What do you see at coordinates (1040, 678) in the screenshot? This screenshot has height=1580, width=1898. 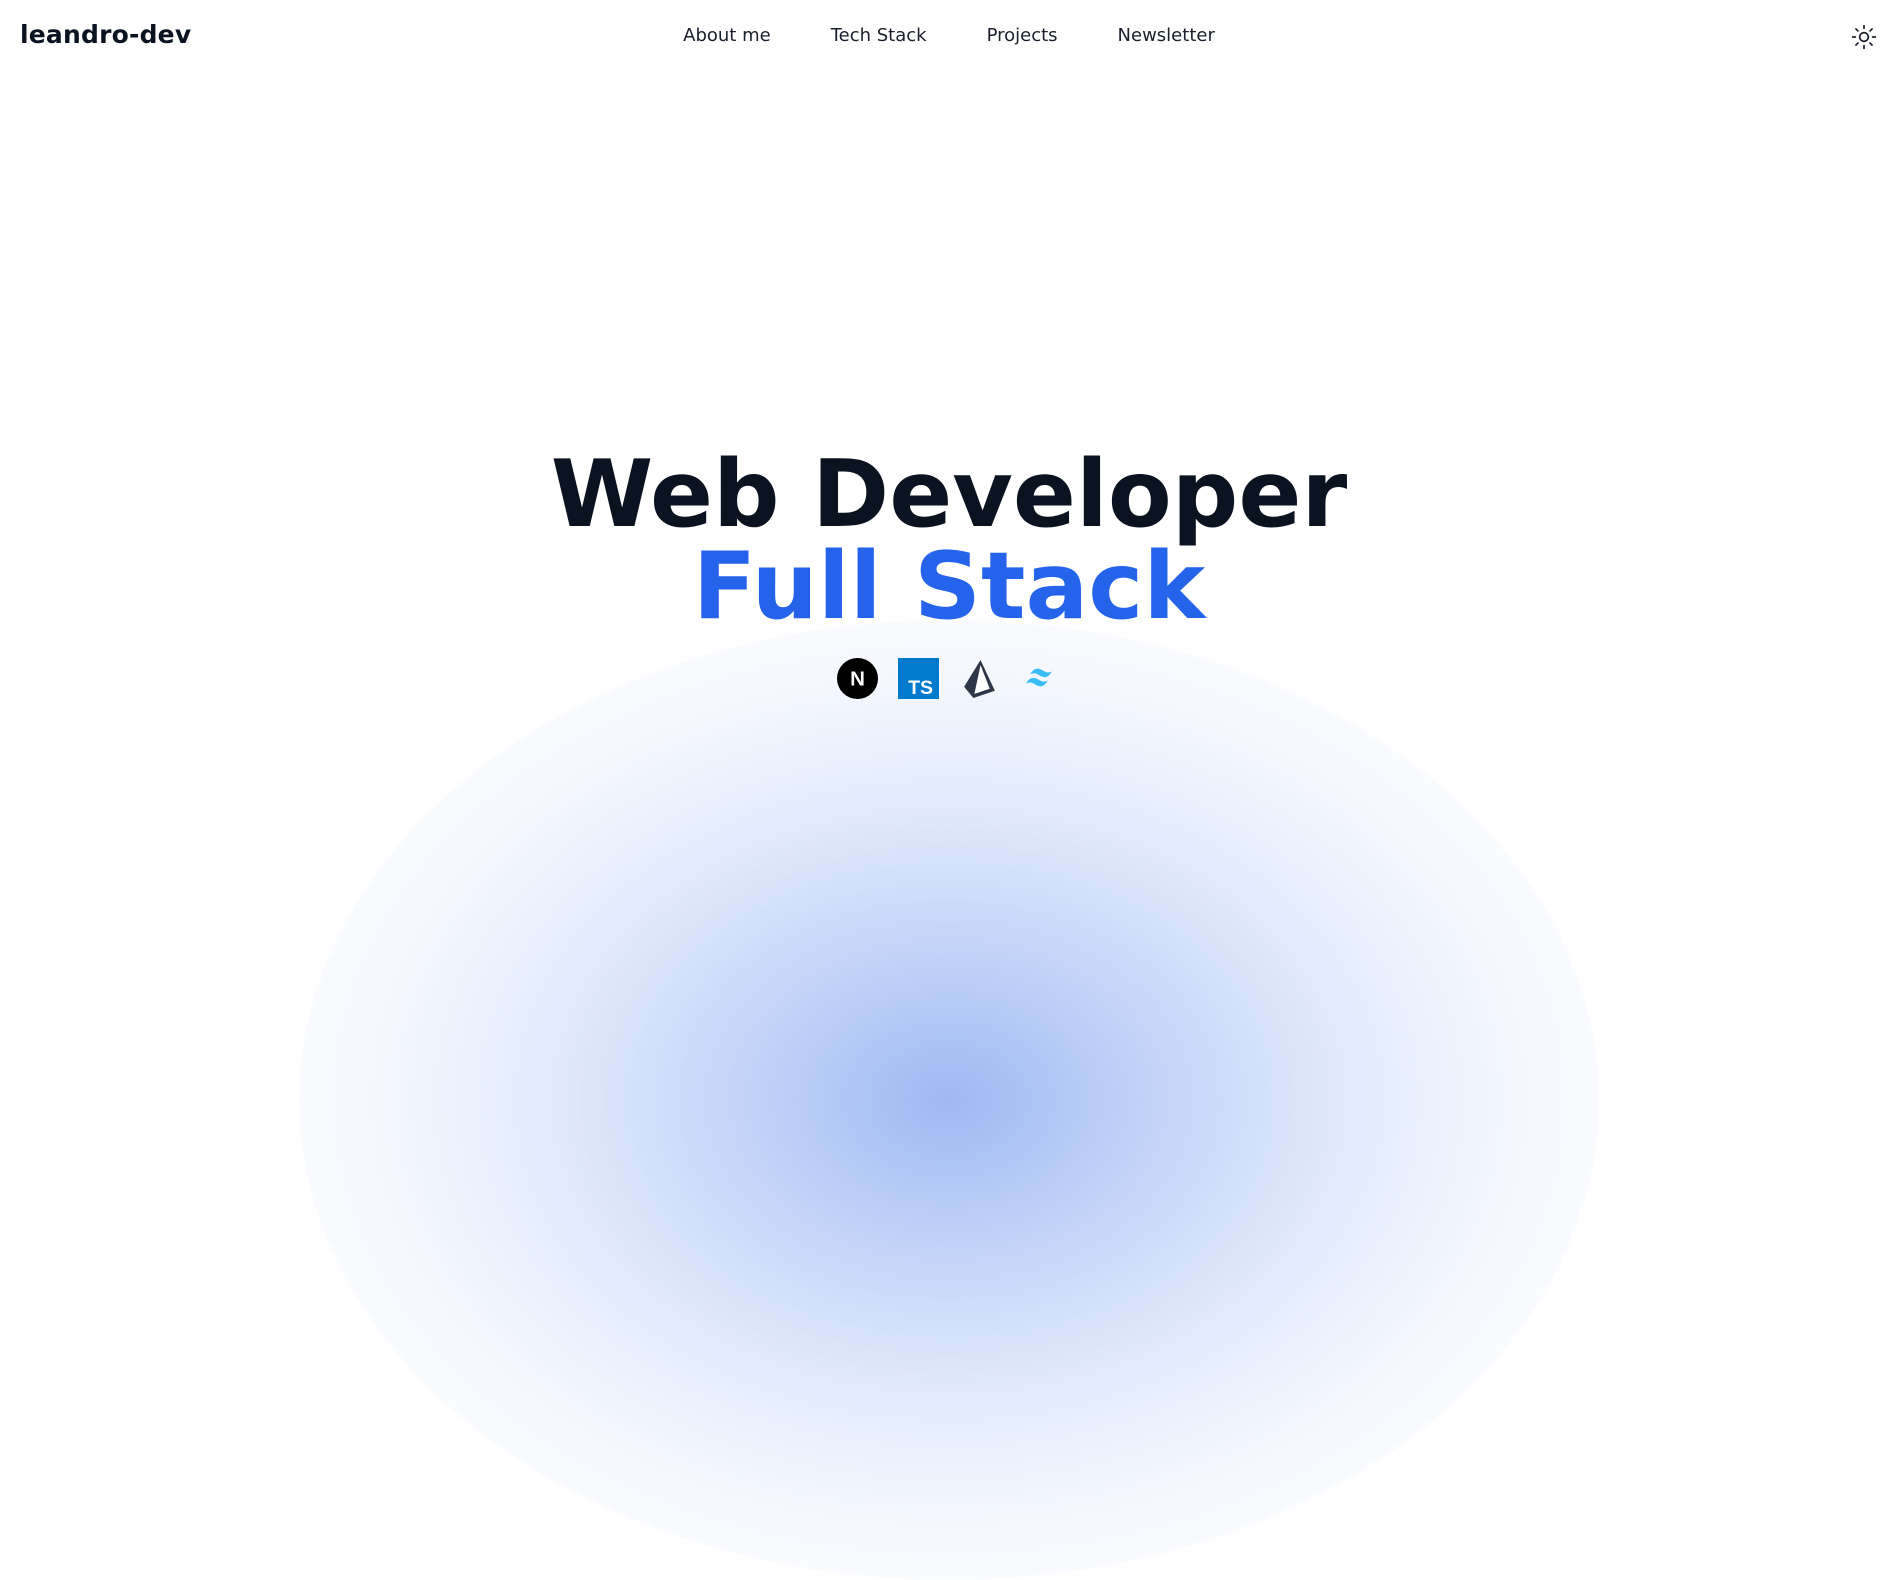 I see `tailwind-icon` at bounding box center [1040, 678].